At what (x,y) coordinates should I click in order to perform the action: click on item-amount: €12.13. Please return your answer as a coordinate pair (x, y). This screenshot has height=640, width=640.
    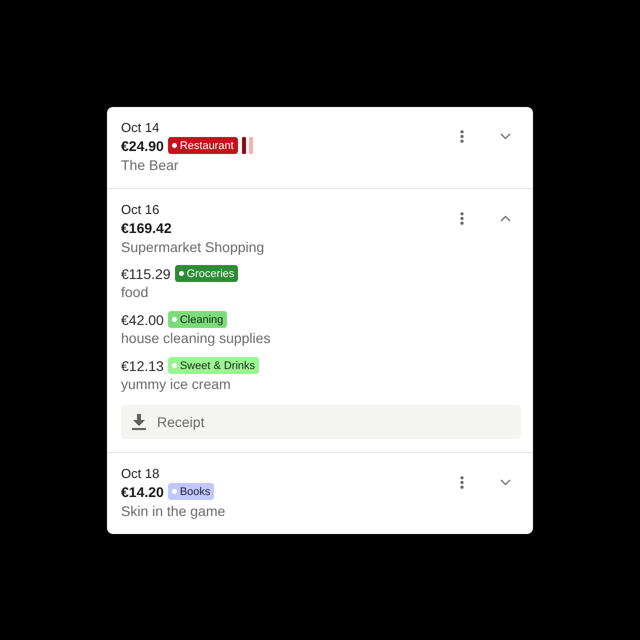
    Looking at the image, I should click on (142, 365).